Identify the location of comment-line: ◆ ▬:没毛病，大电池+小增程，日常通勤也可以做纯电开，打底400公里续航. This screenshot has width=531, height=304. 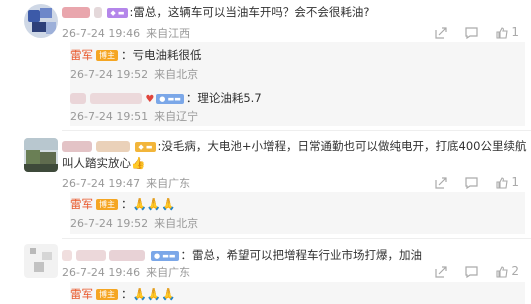
(294, 146).